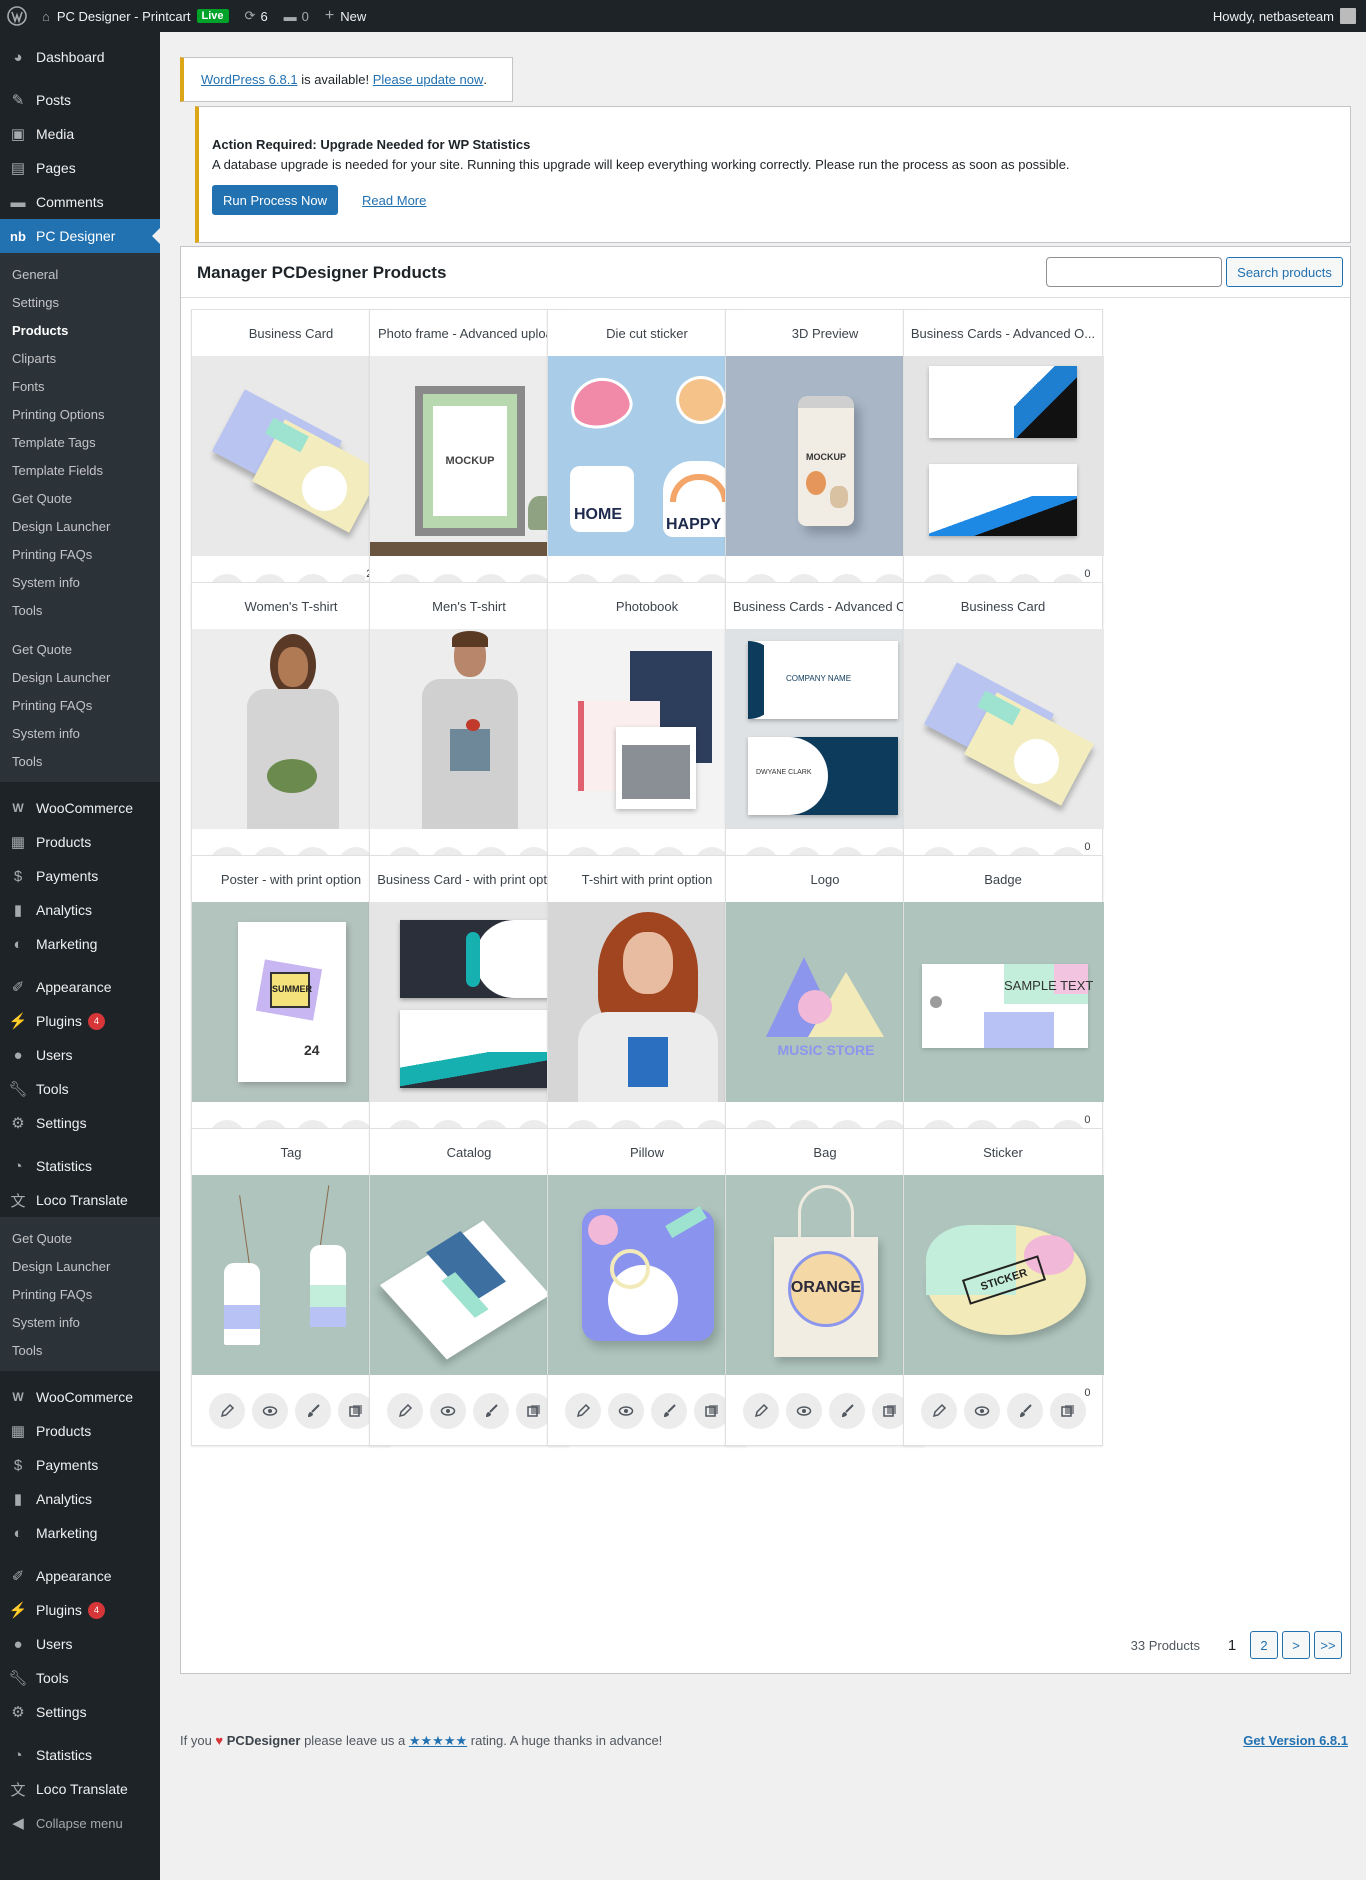 The height and width of the screenshot is (1880, 1366). I want to click on submenu-system-info: System info, so click(80, 582).